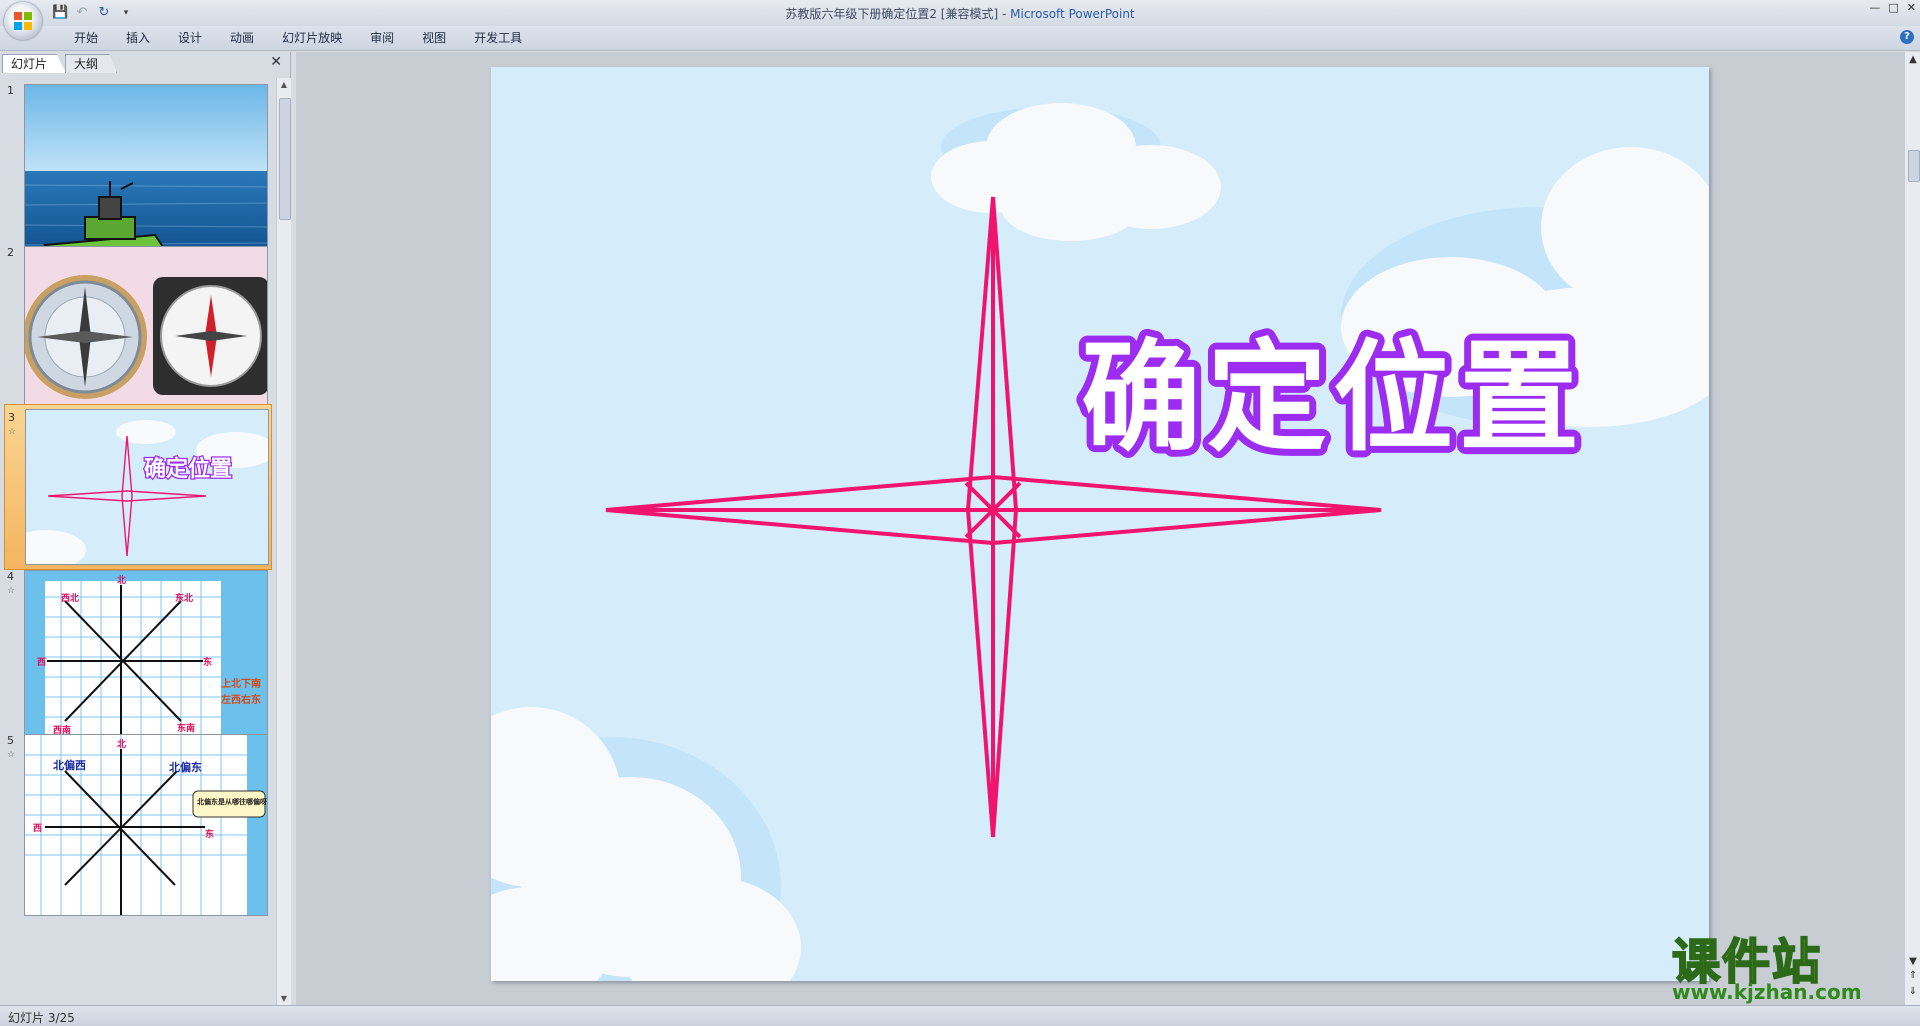  I want to click on slide-thumbnail-5: 北偏西 北偏东 北 西 东 北偏东是从哪往哪偏呀？, so click(146, 825).